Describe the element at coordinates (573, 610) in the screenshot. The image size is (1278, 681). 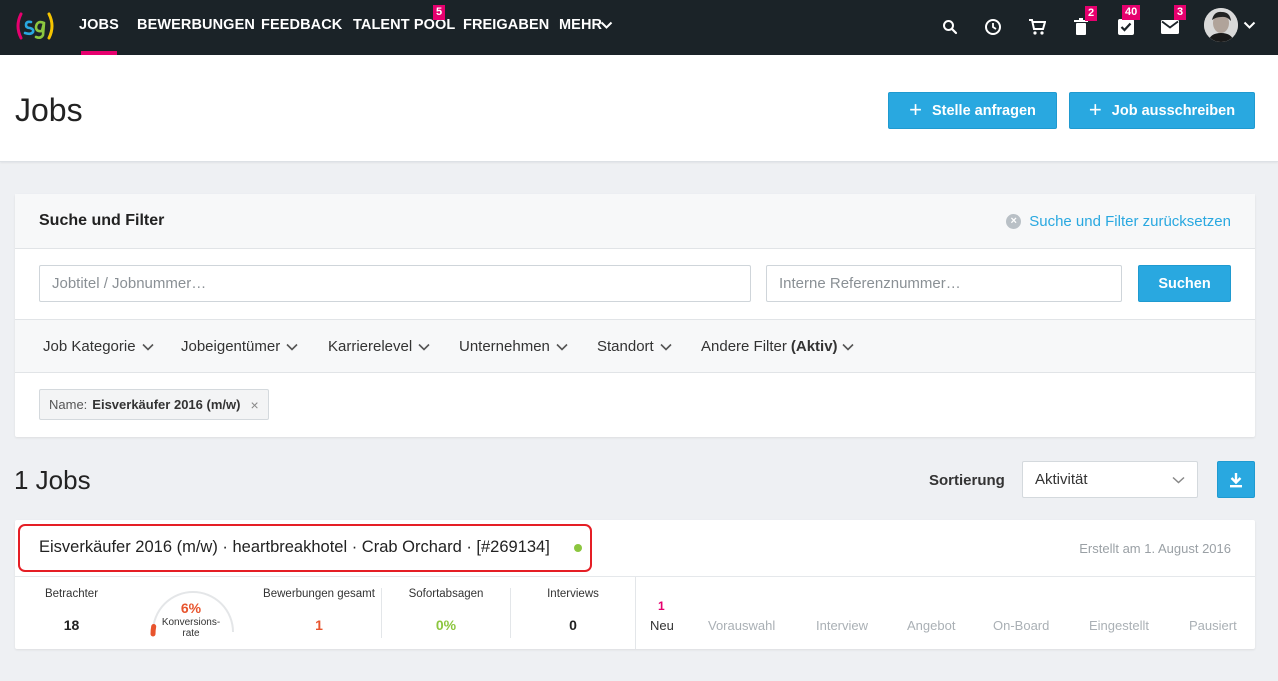
I see `stat-interviews: Interviews 0` at that location.